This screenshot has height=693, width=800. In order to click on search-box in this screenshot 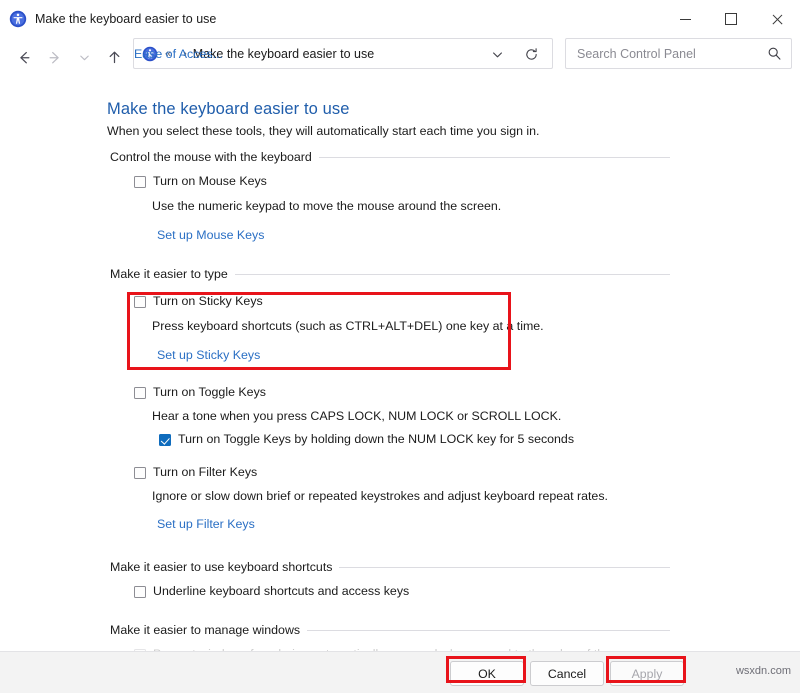, I will do `click(678, 53)`.